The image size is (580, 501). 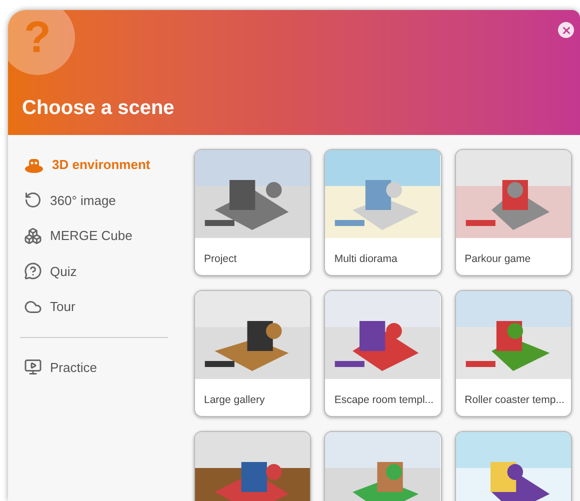 What do you see at coordinates (94, 200) in the screenshot?
I see `sidebar-item: 360° image` at bounding box center [94, 200].